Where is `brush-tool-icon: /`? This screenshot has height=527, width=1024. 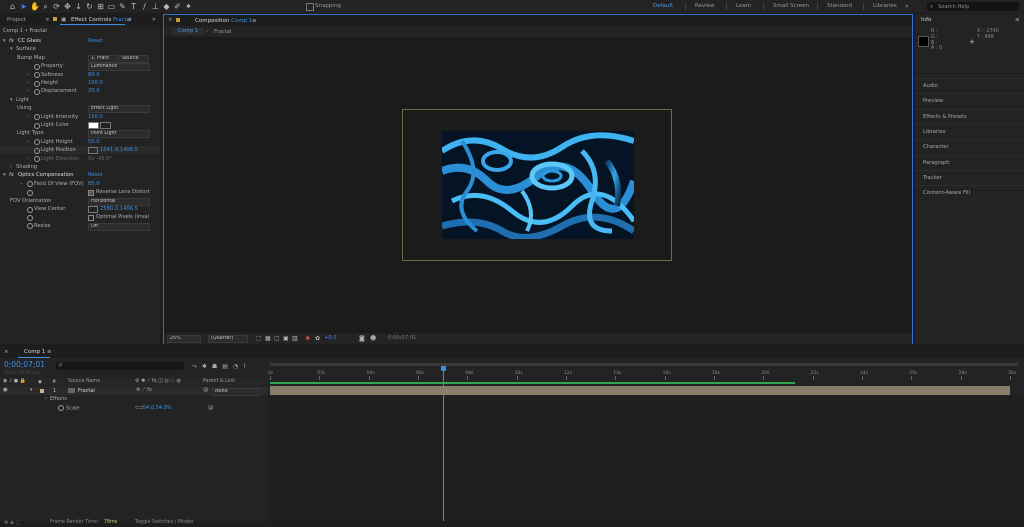 brush-tool-icon: / is located at coordinates (144, 6).